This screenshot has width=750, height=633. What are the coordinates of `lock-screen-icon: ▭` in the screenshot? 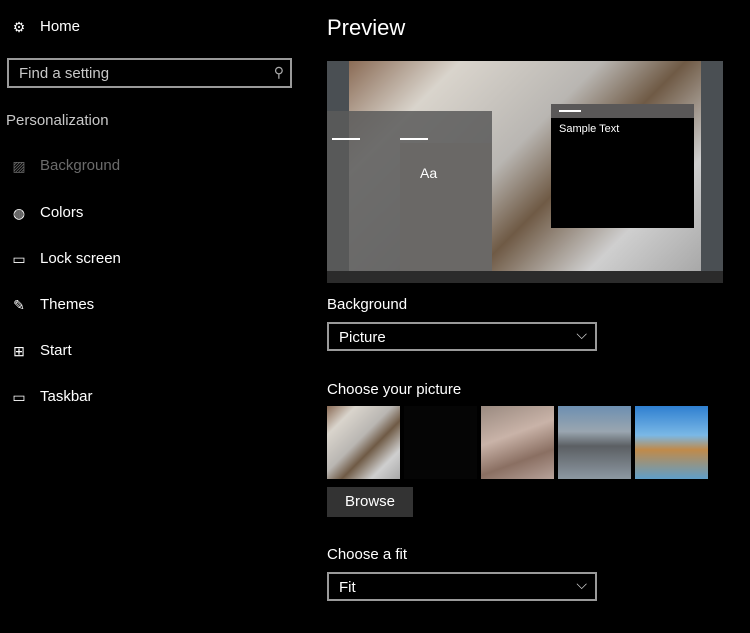 It's located at (19, 258).